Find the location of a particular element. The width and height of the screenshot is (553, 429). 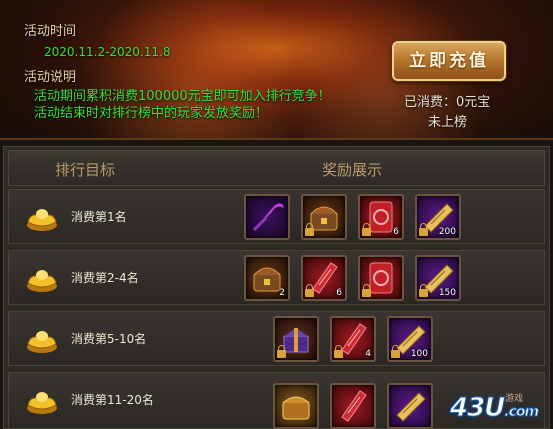

ranking-row: 消费第5-10名 4 100 is located at coordinates (276, 338).